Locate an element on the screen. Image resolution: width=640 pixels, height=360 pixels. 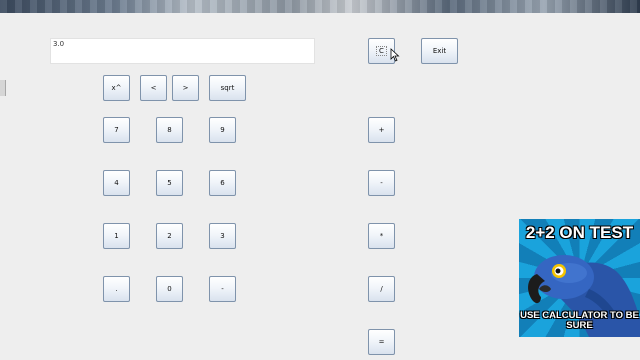
sqrt-button-label: sqrt is located at coordinates (227, 88).